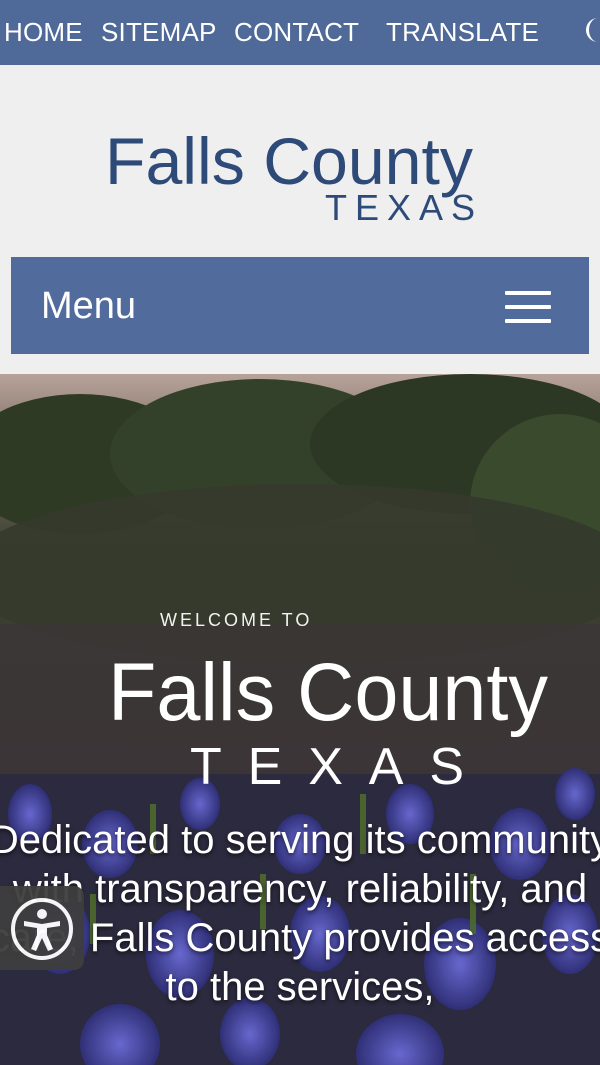  I want to click on moon-icon, so click(589, 30).